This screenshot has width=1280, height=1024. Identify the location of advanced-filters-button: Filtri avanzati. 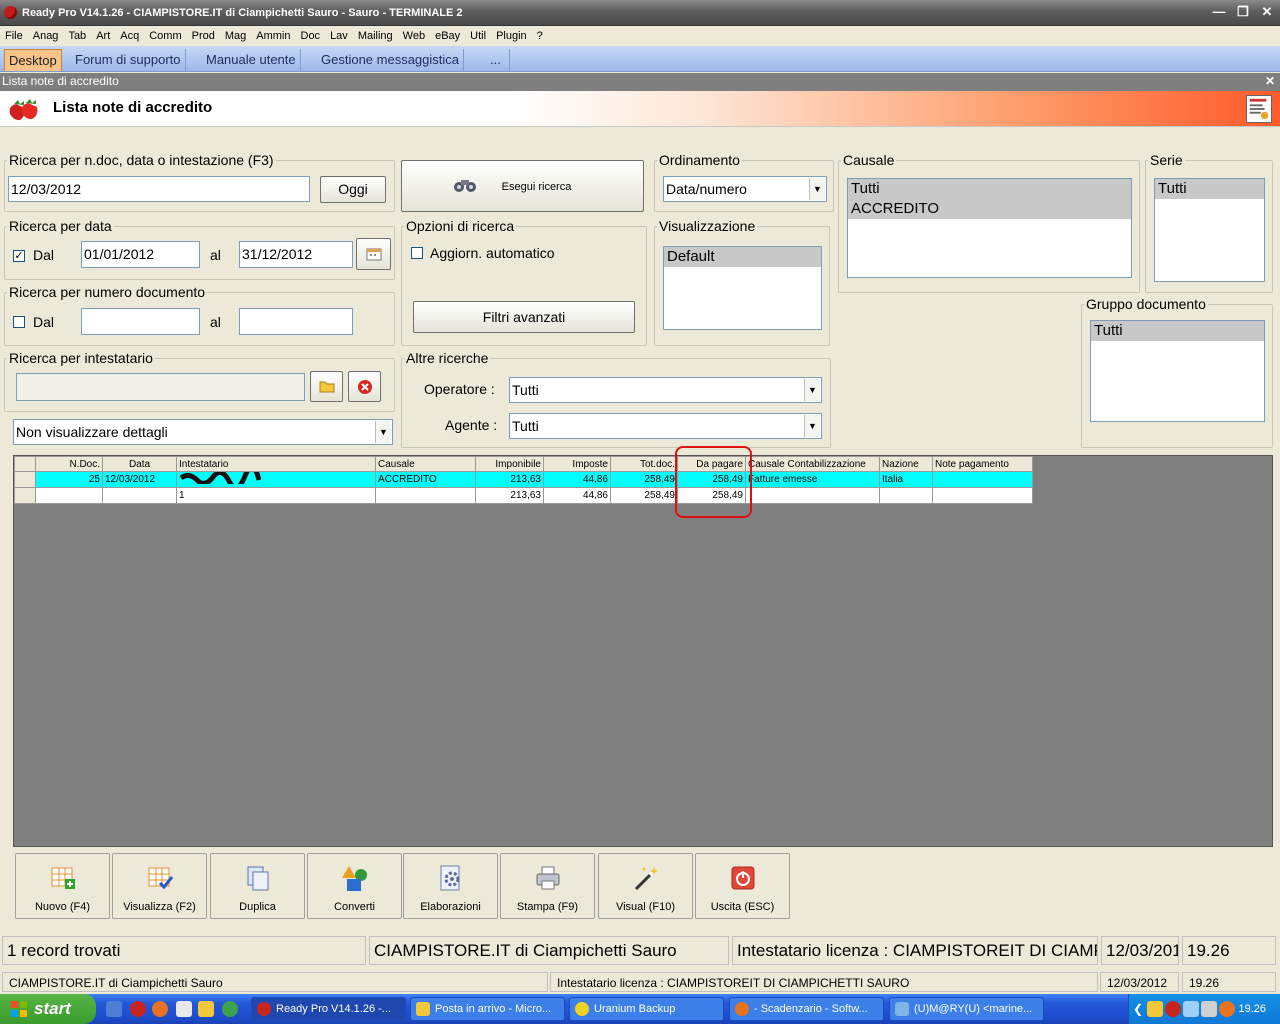
(524, 317).